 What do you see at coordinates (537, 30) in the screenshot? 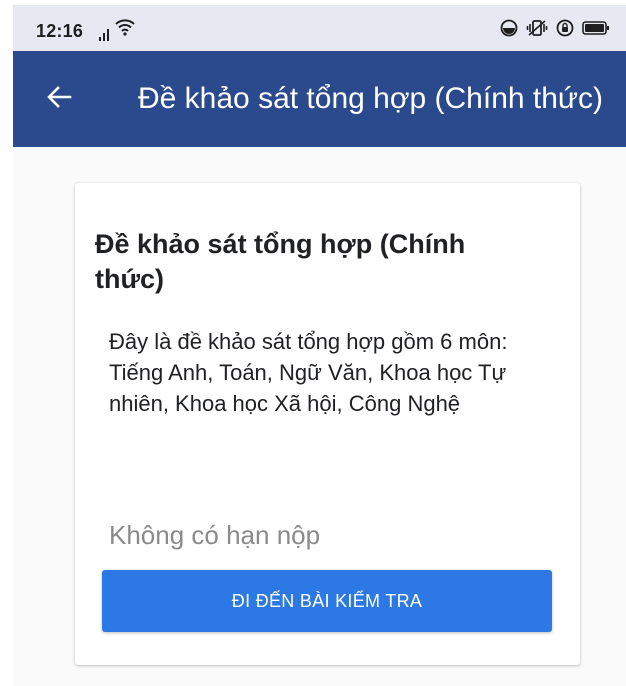
I see `vibrate-icon` at bounding box center [537, 30].